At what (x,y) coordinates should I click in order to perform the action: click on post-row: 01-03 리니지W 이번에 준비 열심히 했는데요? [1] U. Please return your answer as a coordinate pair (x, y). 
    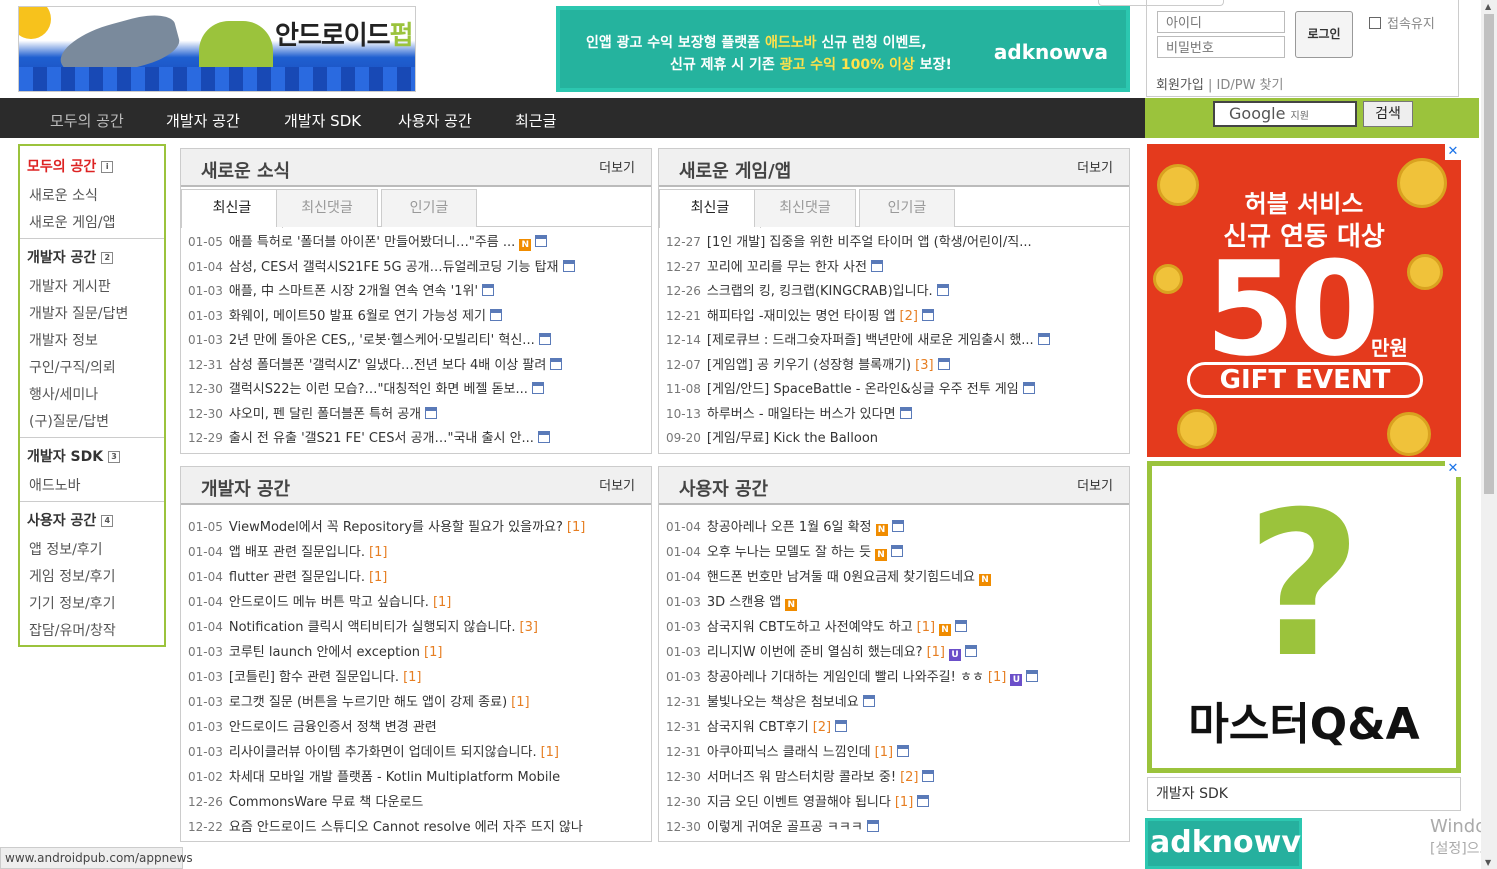
    Looking at the image, I should click on (895, 651).